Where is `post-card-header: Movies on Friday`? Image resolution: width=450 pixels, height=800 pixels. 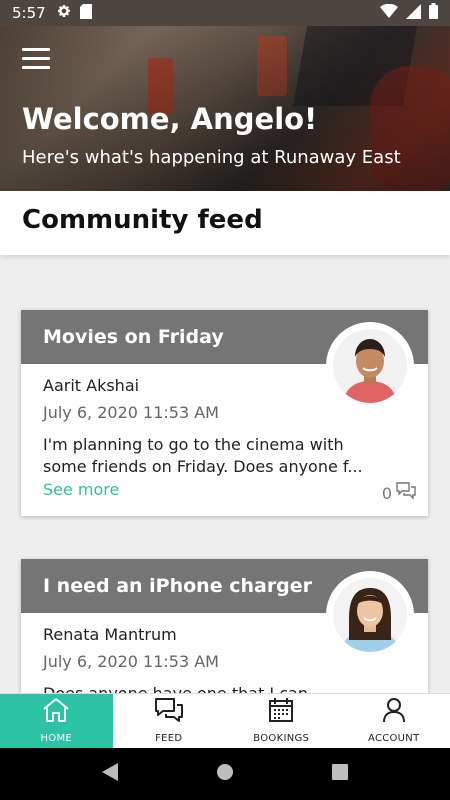
post-card-header: Movies on Friday is located at coordinates (224, 360).